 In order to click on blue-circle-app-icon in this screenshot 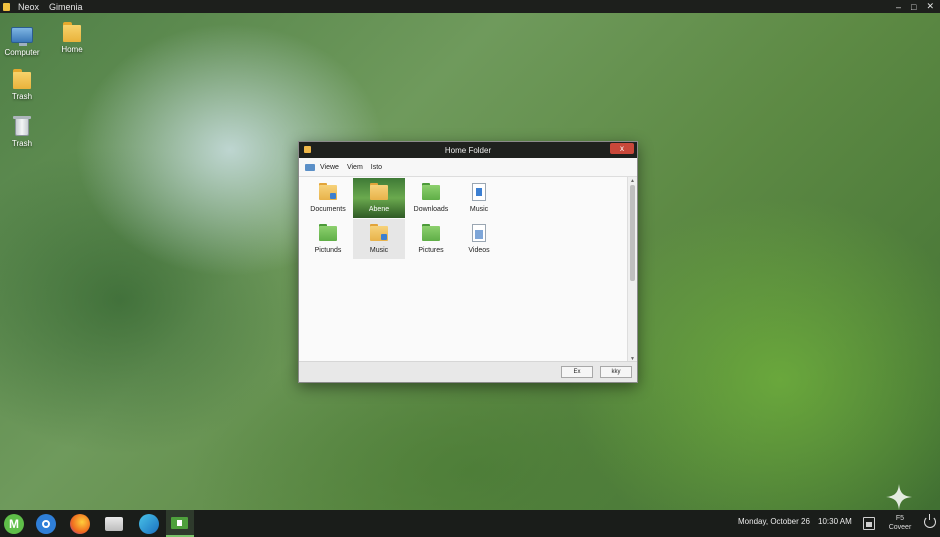, I will do `click(46, 524)`.